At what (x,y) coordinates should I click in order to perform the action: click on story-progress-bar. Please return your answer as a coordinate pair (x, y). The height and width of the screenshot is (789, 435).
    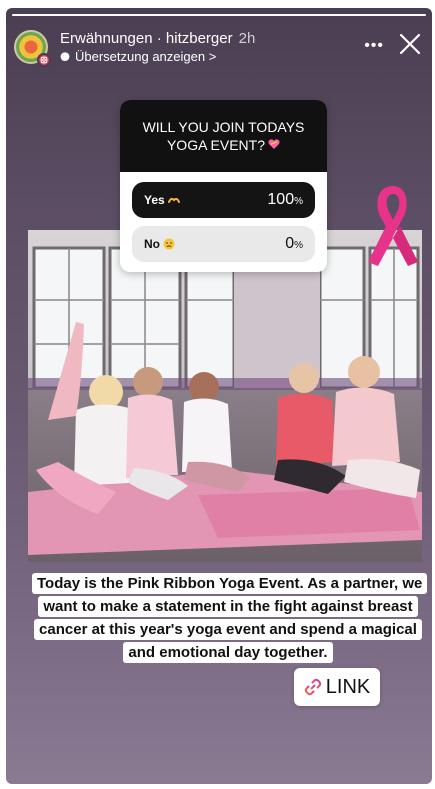
    Looking at the image, I should click on (219, 15).